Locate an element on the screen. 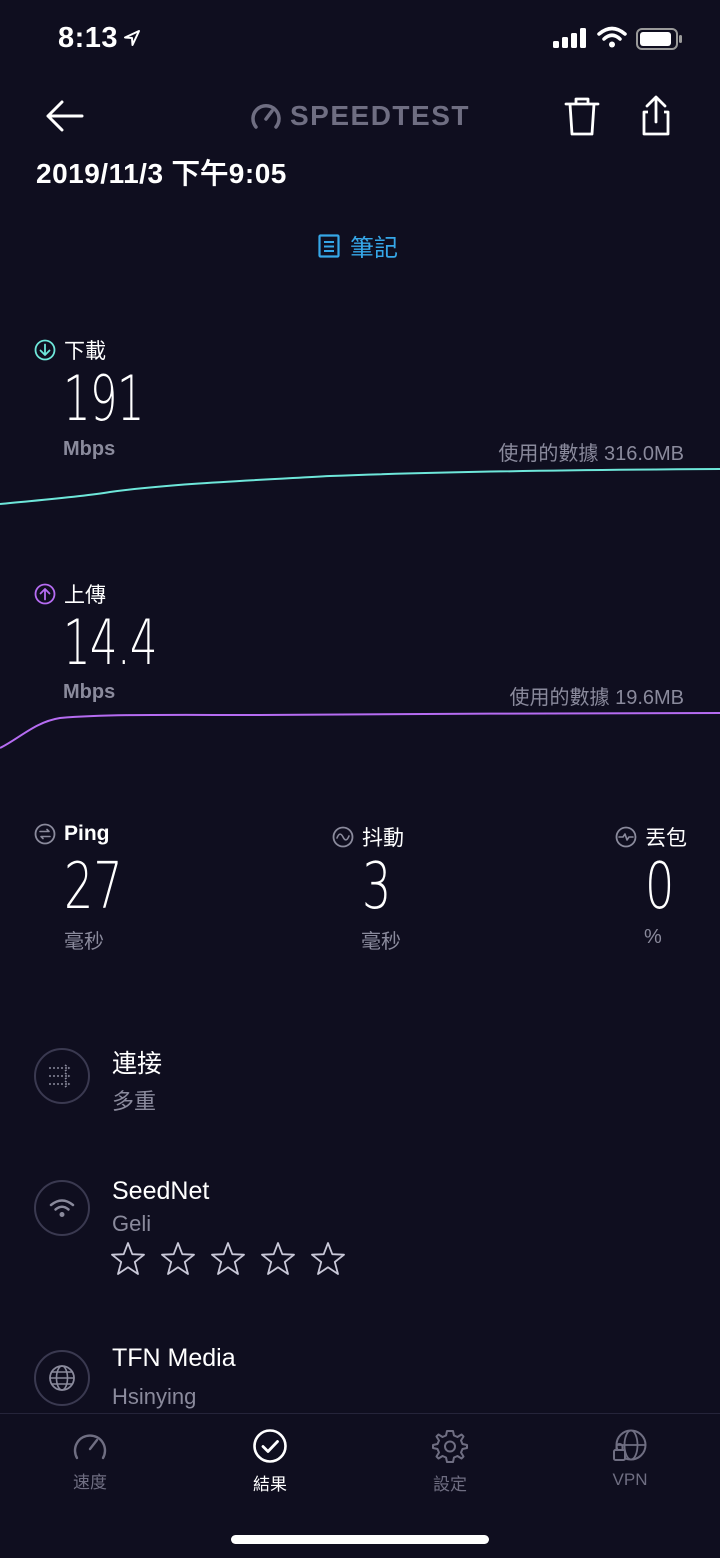 This screenshot has width=720, height=1558. trash-icon is located at coordinates (582, 116).